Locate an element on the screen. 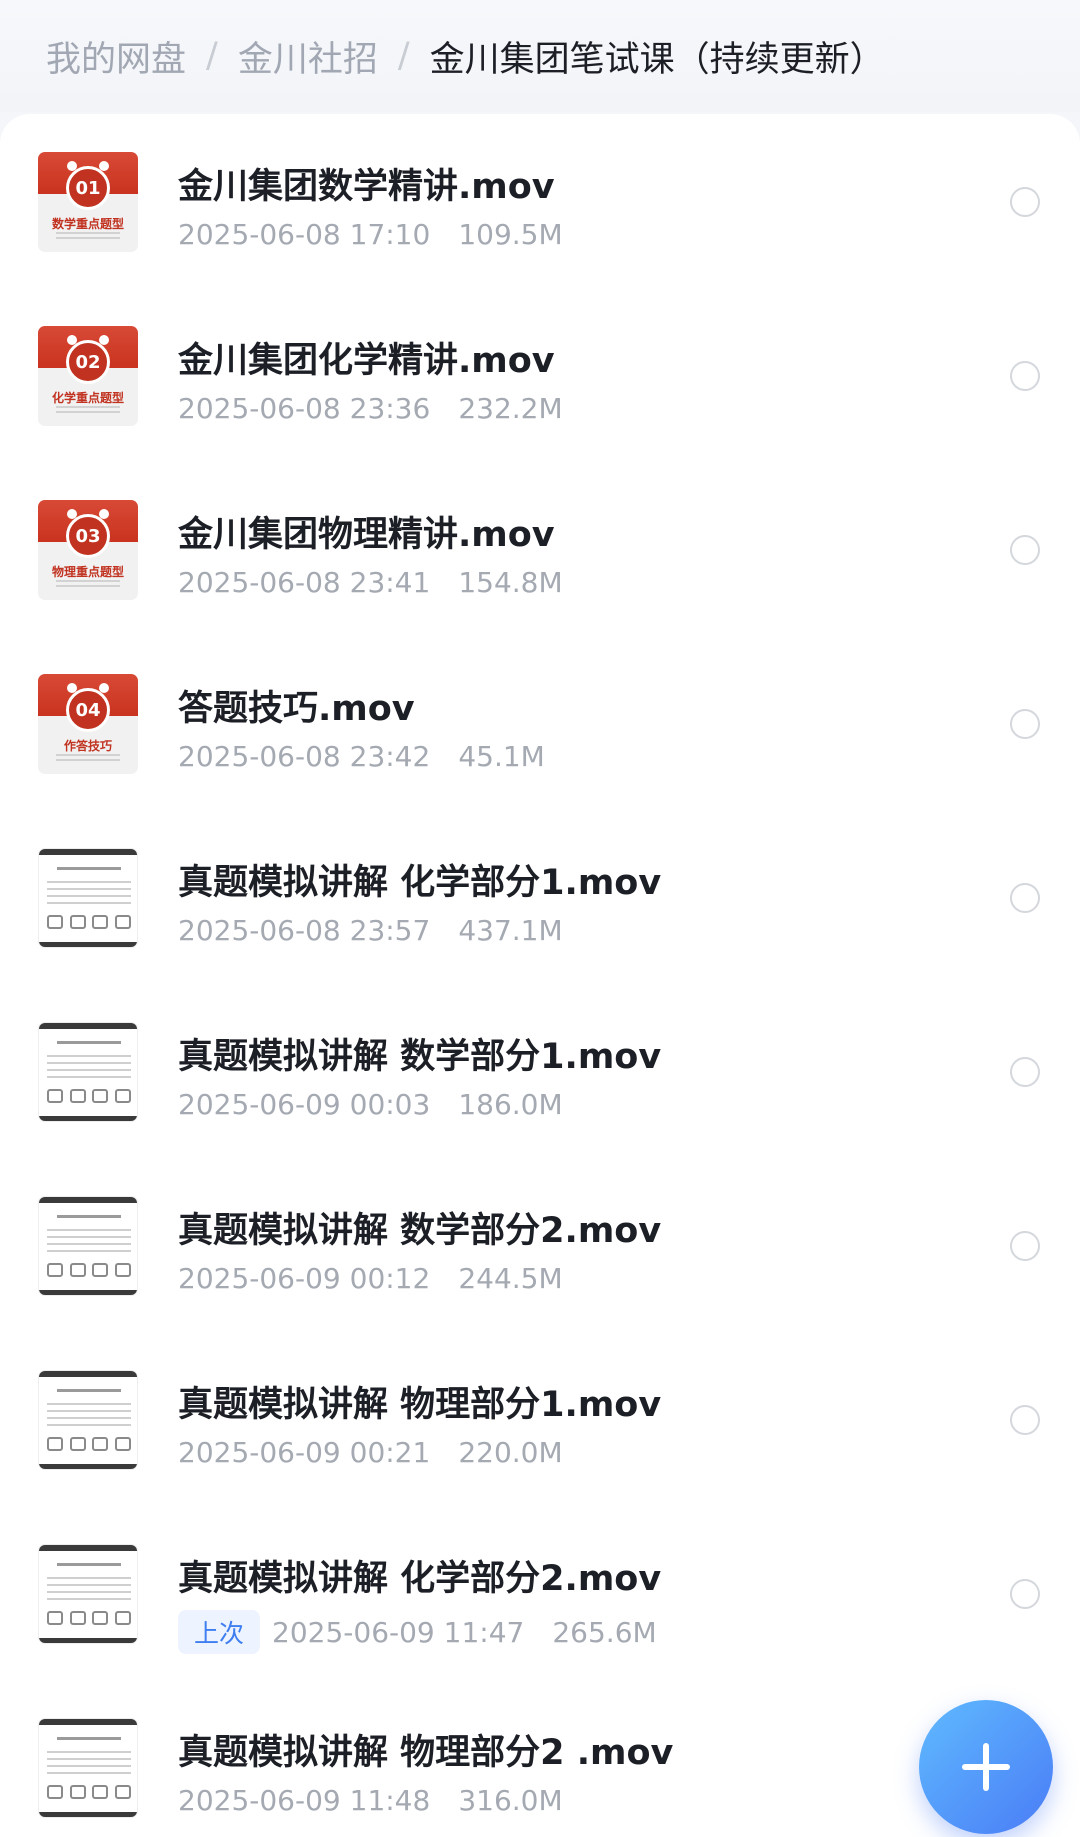  thumbnail-number: 04 is located at coordinates (88, 710).